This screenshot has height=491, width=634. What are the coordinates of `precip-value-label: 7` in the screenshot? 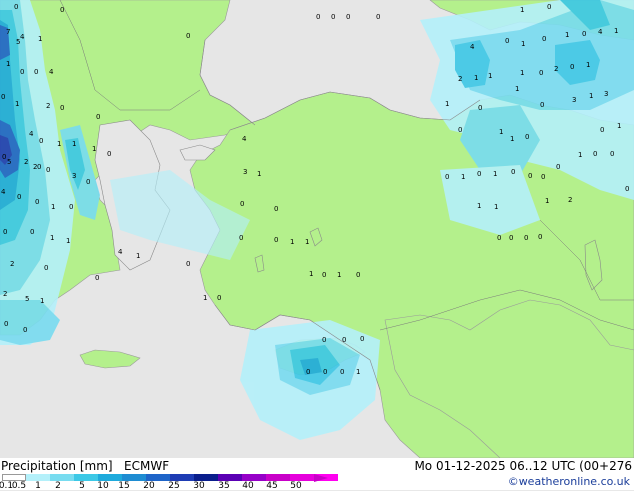 It's located at (8, 32).